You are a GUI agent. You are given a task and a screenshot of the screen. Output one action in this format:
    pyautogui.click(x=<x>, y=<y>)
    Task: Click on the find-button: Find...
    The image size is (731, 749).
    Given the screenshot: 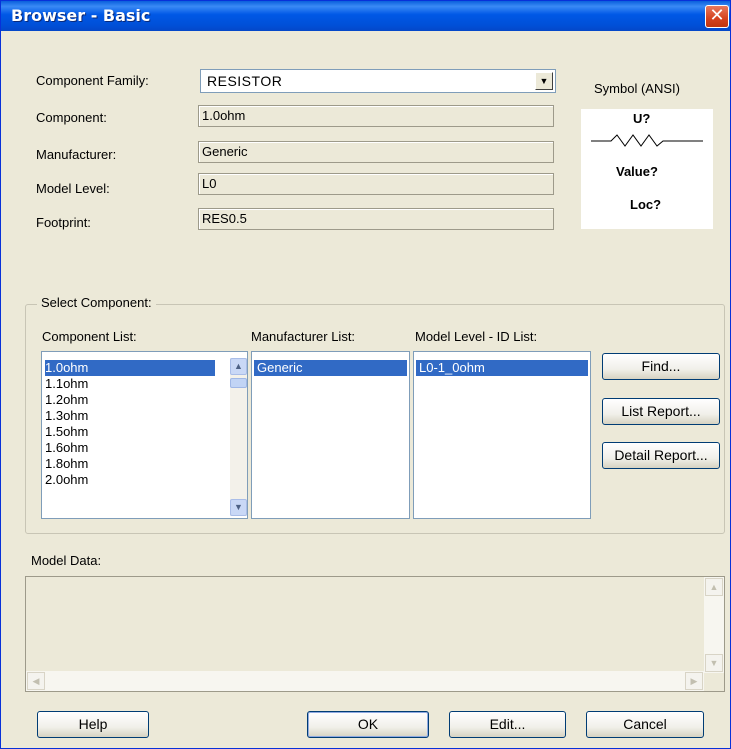 What is the action you would take?
    pyautogui.click(x=661, y=366)
    